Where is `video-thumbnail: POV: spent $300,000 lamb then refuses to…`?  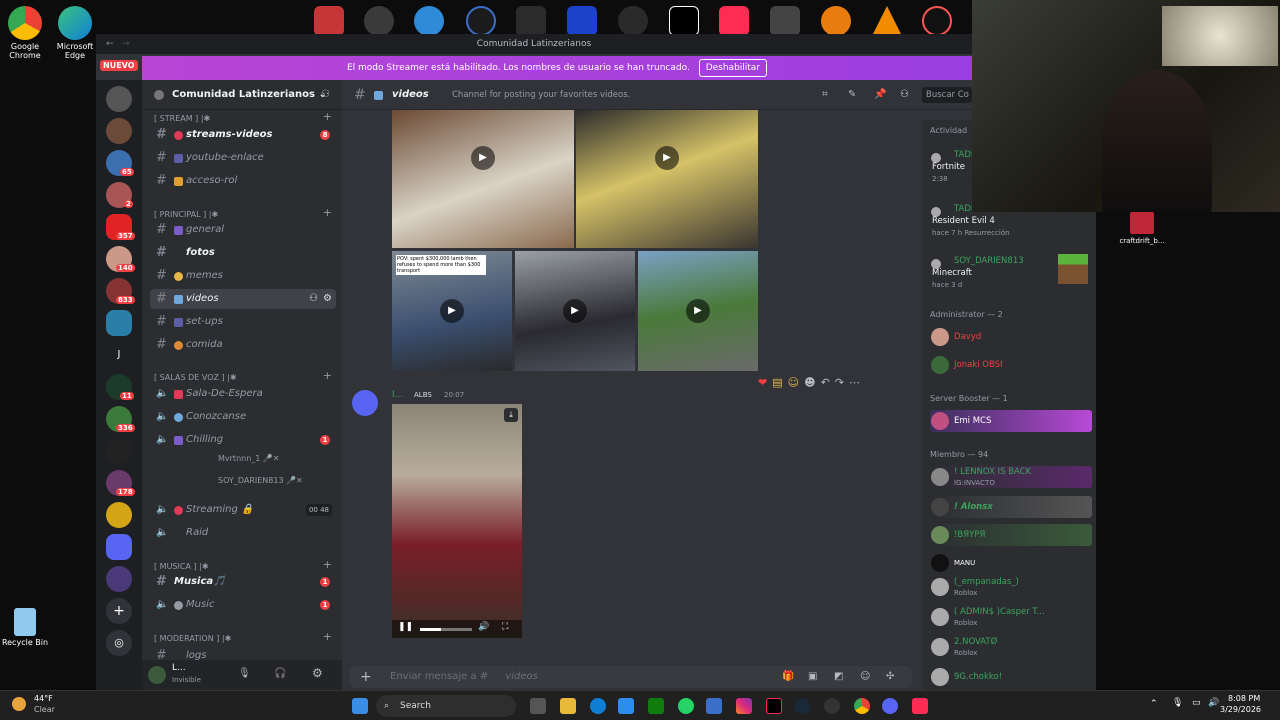
video-thumbnail: POV: spent $300,000 lamb then refuses to… is located at coordinates (452, 311).